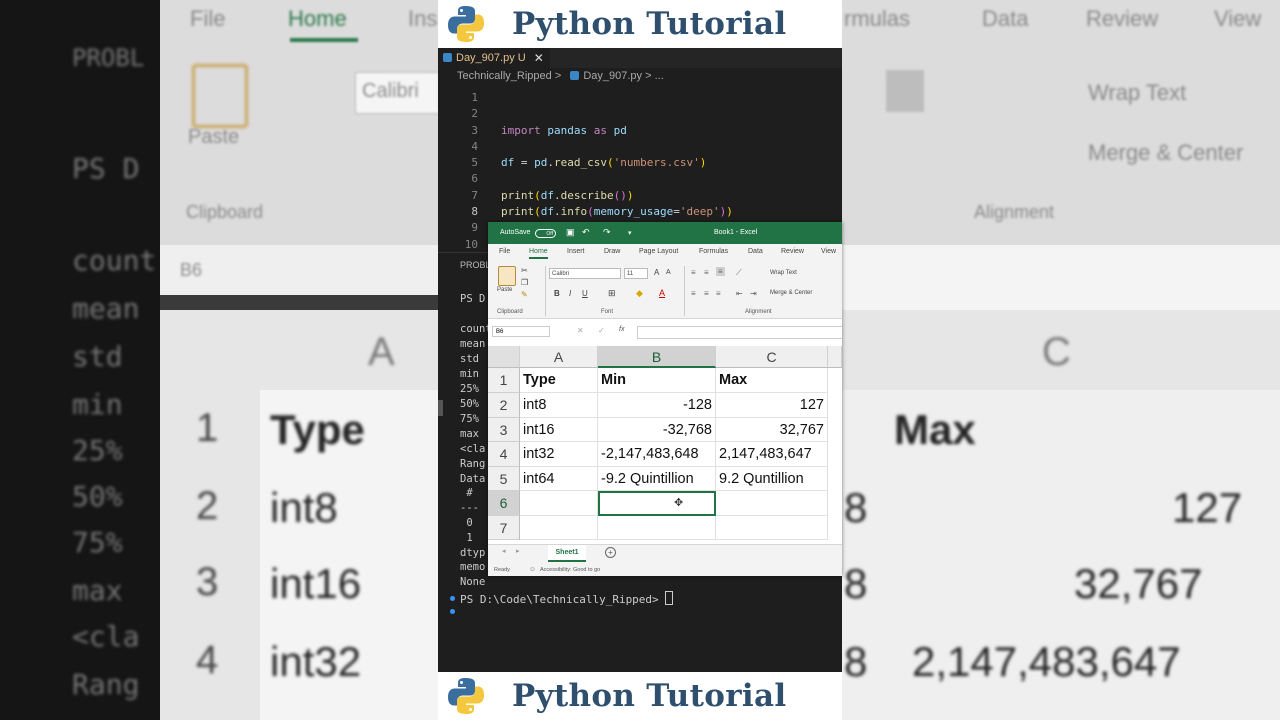 This screenshot has width=1280, height=720. What do you see at coordinates (545, 233) in the screenshot?
I see `autosave-toggle: Off` at bounding box center [545, 233].